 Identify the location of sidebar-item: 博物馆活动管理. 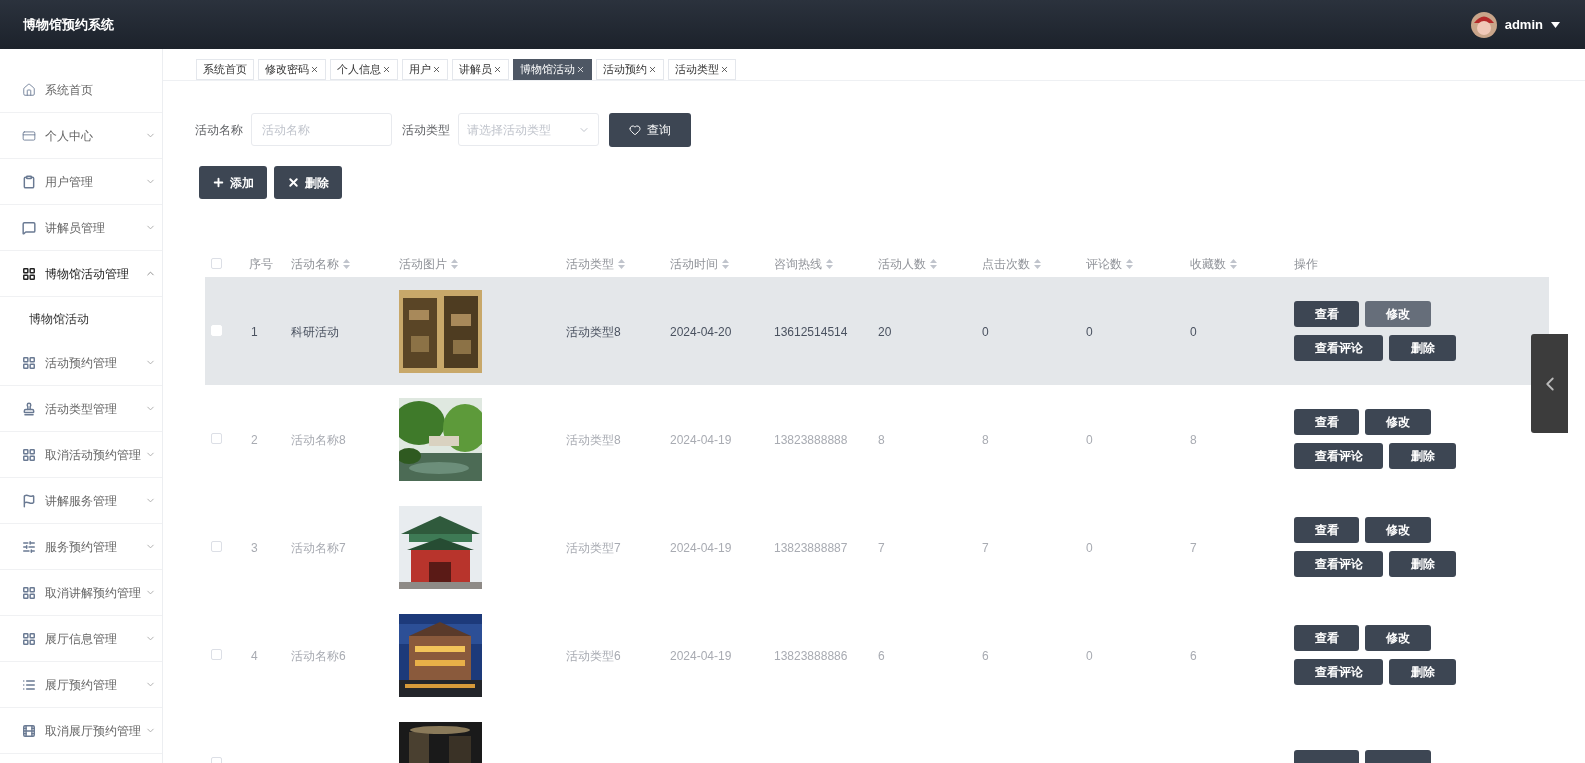
(81, 274).